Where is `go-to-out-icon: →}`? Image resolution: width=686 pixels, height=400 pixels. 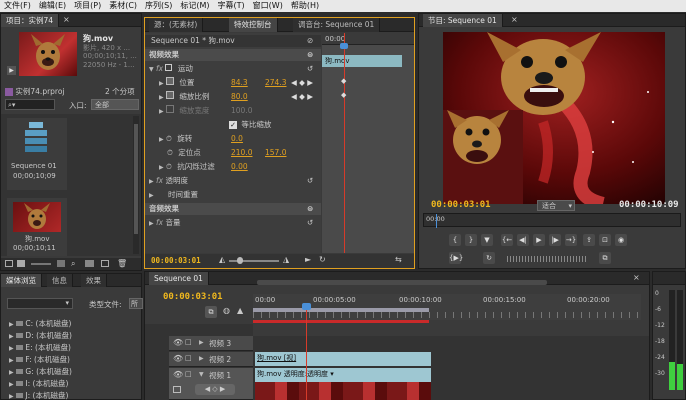
go-to-out-icon: →} is located at coordinates (571, 240).